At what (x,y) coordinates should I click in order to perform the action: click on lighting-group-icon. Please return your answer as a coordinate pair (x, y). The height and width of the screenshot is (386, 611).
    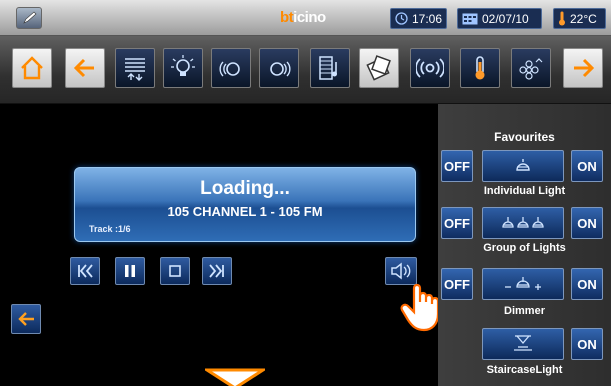
    Looking at the image, I should click on (280, 69).